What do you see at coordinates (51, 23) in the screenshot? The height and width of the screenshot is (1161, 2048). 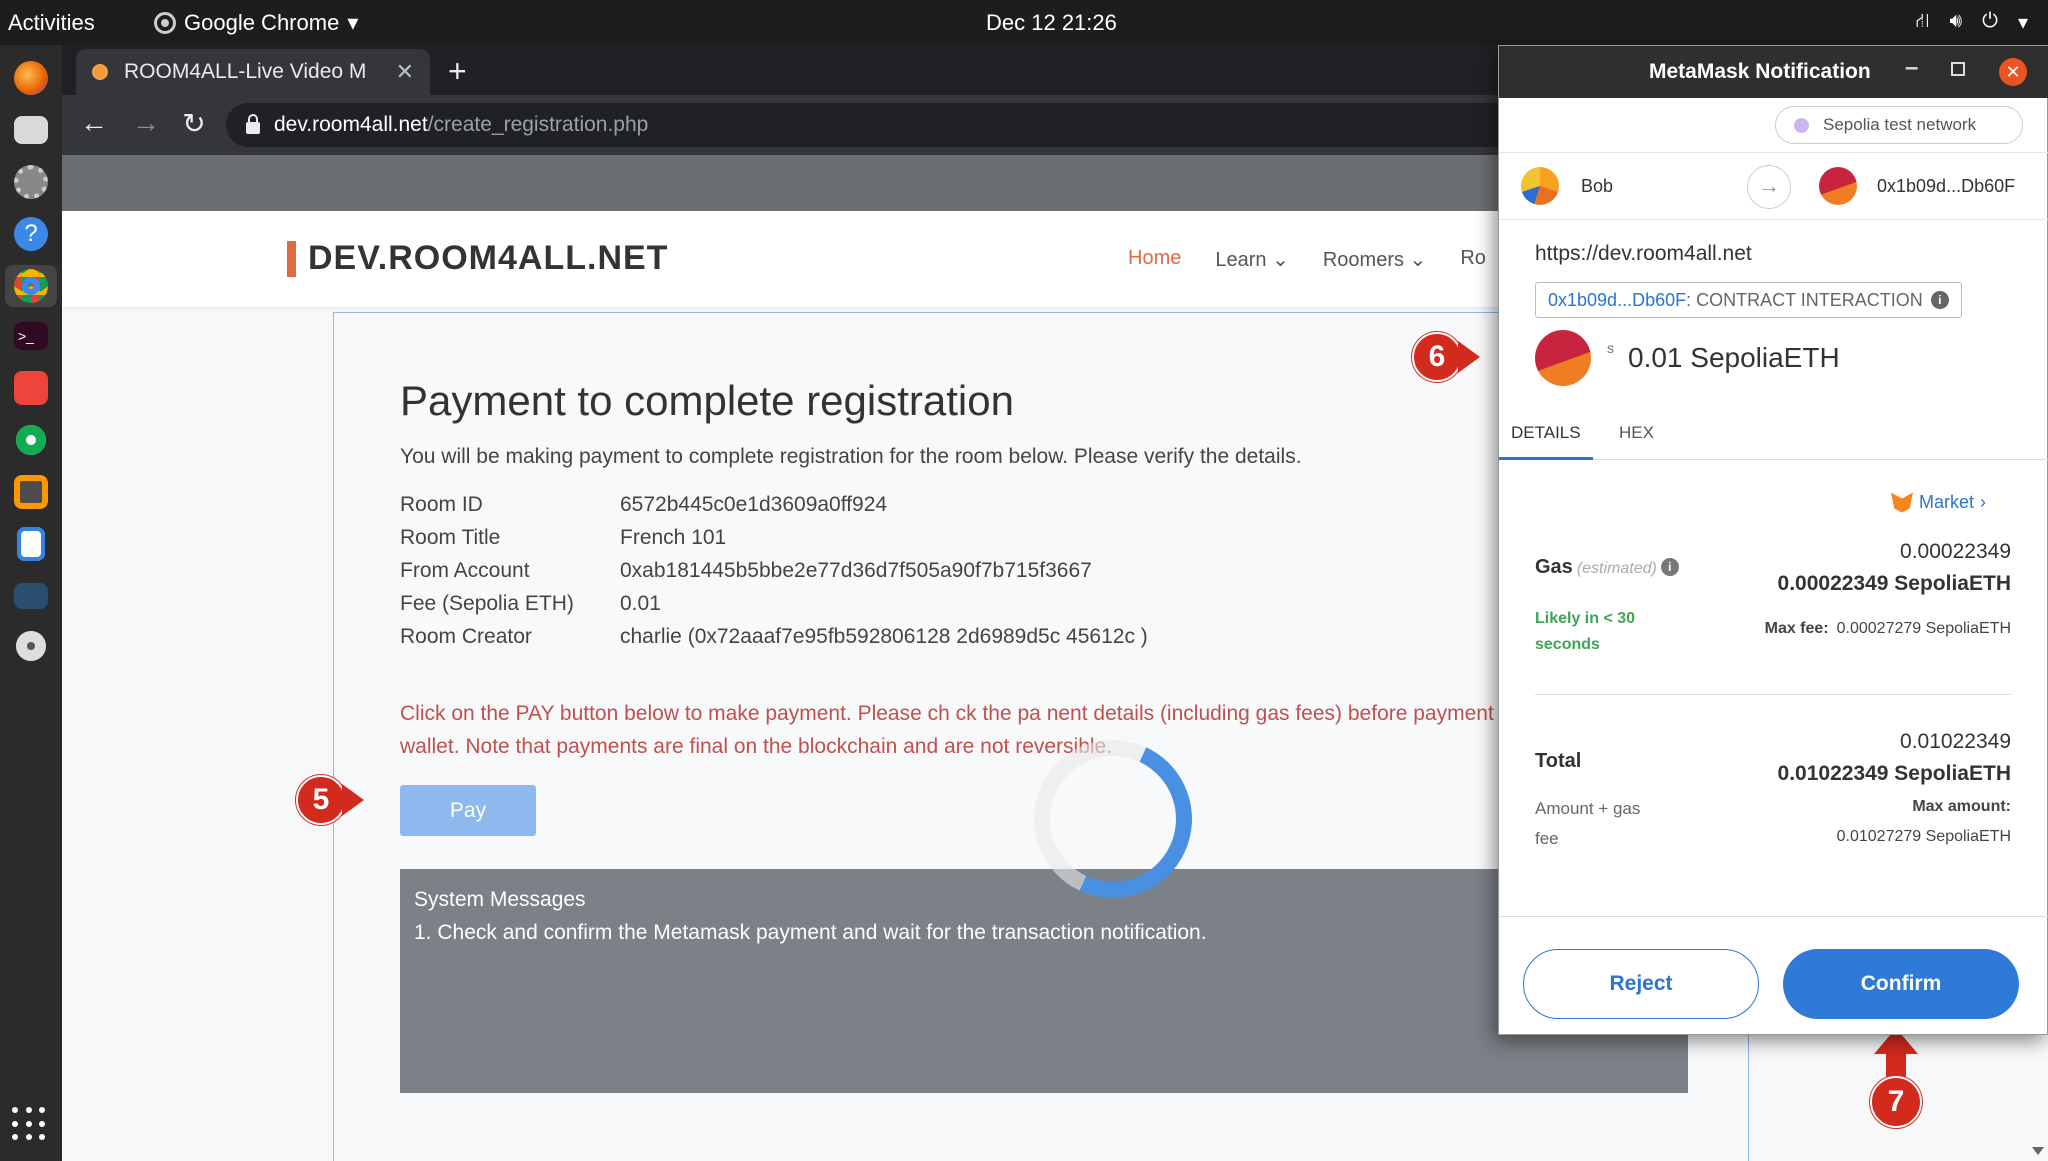 I see `activities-button: Activities` at bounding box center [51, 23].